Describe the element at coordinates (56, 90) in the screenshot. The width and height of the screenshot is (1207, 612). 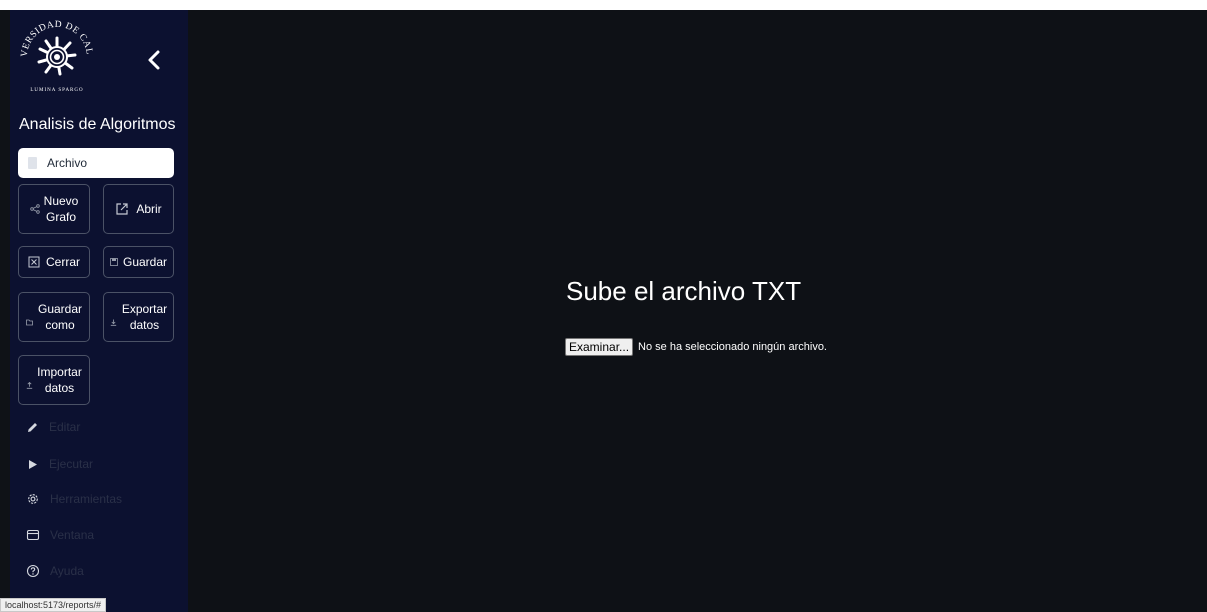
I see `svg-text: LUMINA SPARGO` at that location.